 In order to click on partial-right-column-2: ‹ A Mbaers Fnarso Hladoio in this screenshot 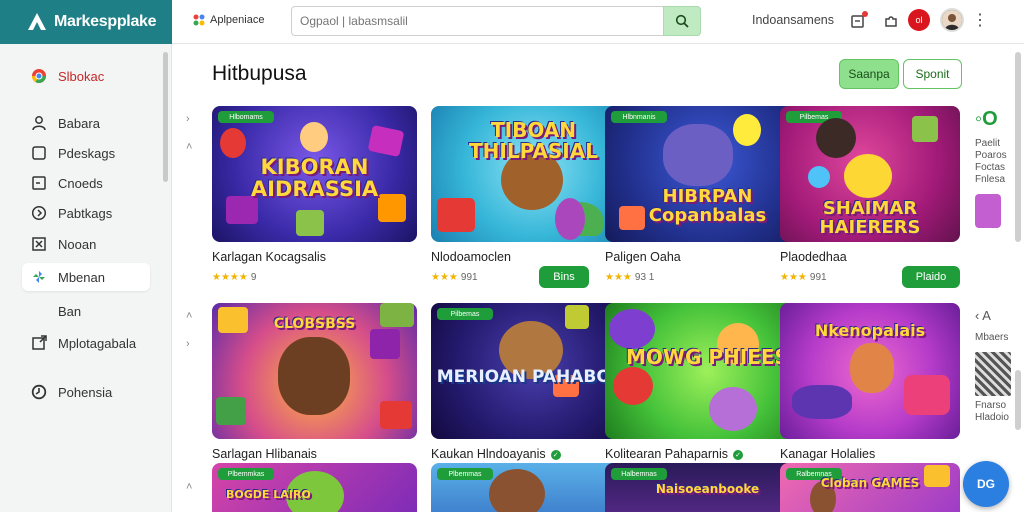, I will do `click(995, 366)`.